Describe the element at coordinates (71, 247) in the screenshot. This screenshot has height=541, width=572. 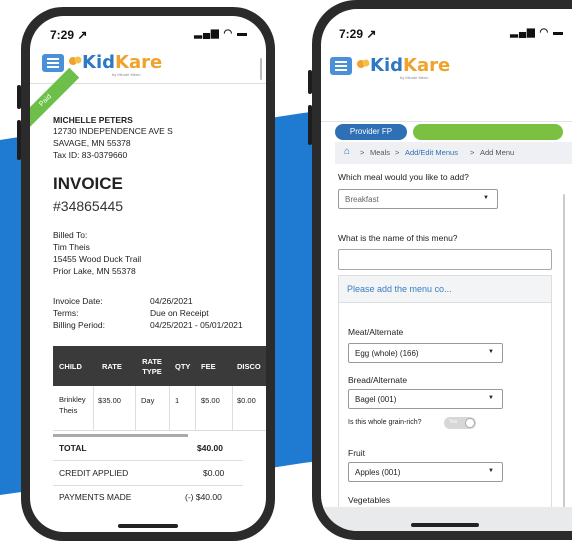
I see `billed-to-name: Tim Theis` at that location.